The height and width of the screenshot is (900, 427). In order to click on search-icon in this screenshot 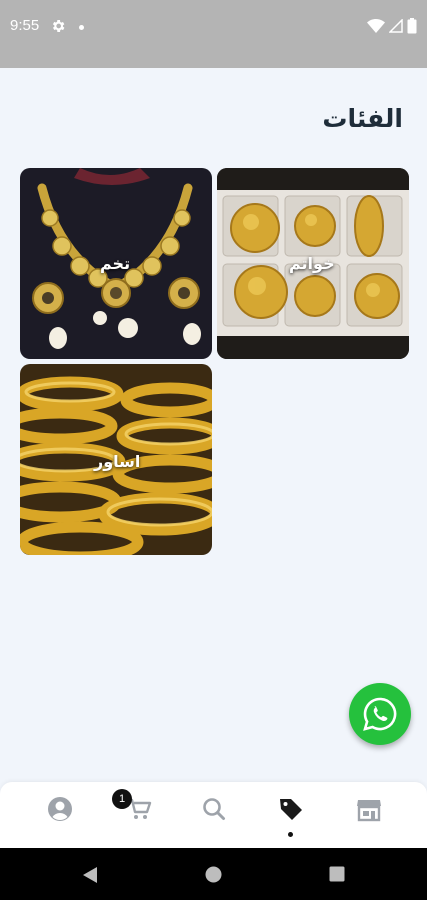, I will do `click(214, 809)`.